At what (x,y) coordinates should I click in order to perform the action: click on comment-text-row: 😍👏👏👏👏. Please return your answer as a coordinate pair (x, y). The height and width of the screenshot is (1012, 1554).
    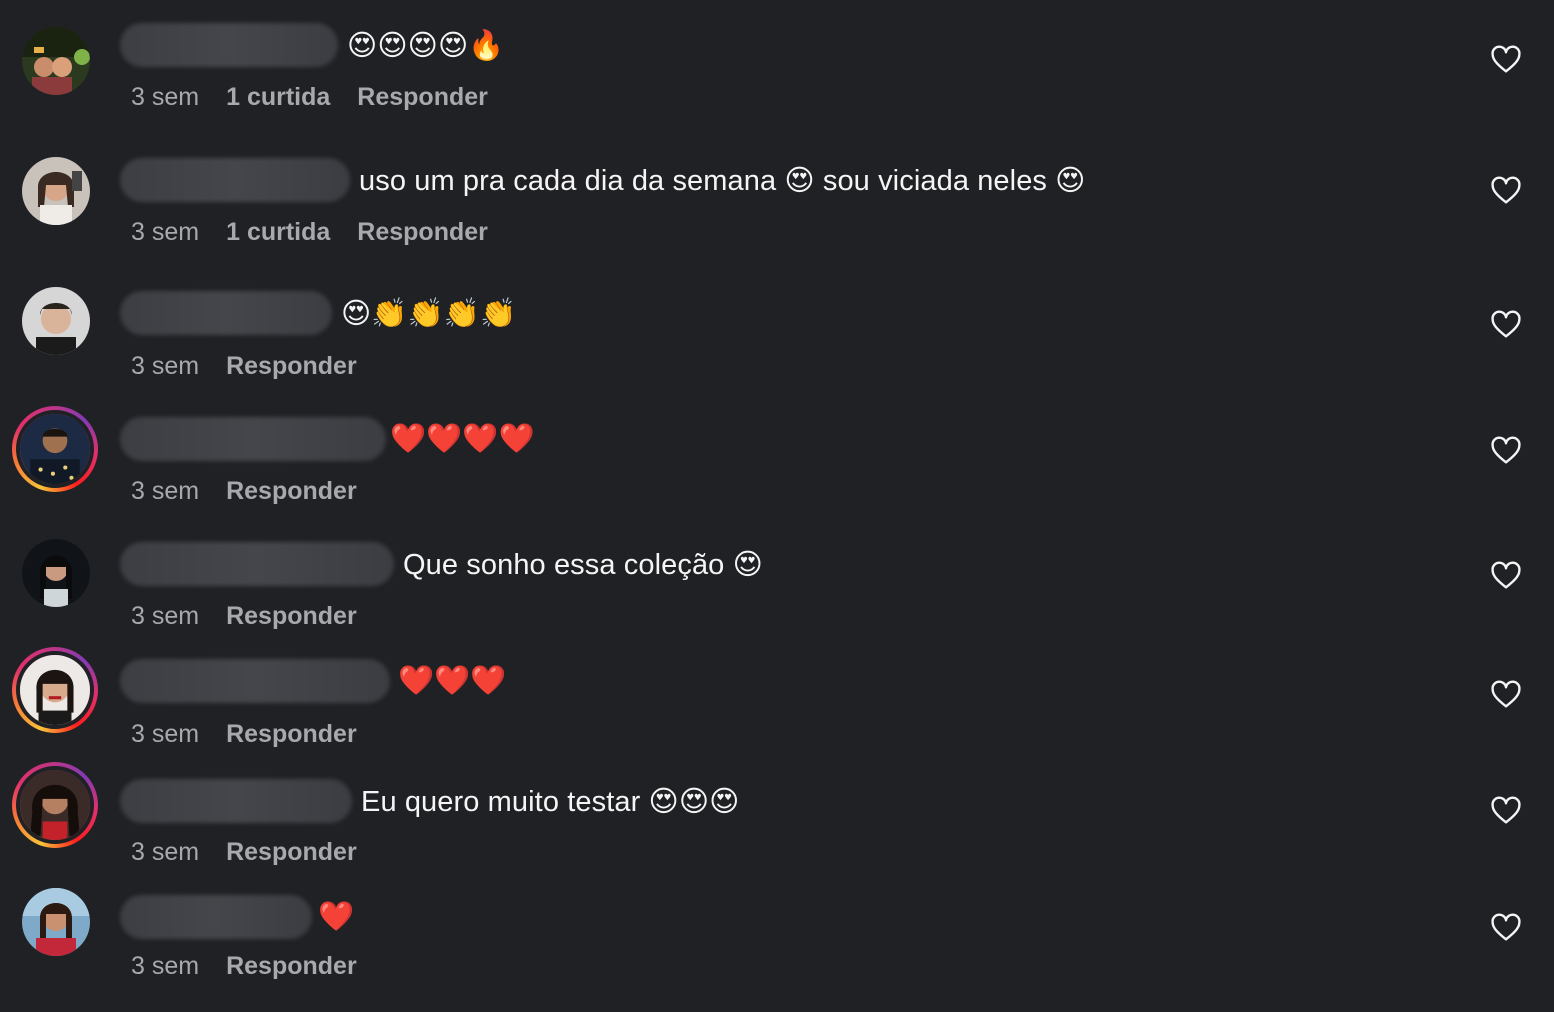
    Looking at the image, I should click on (318, 313).